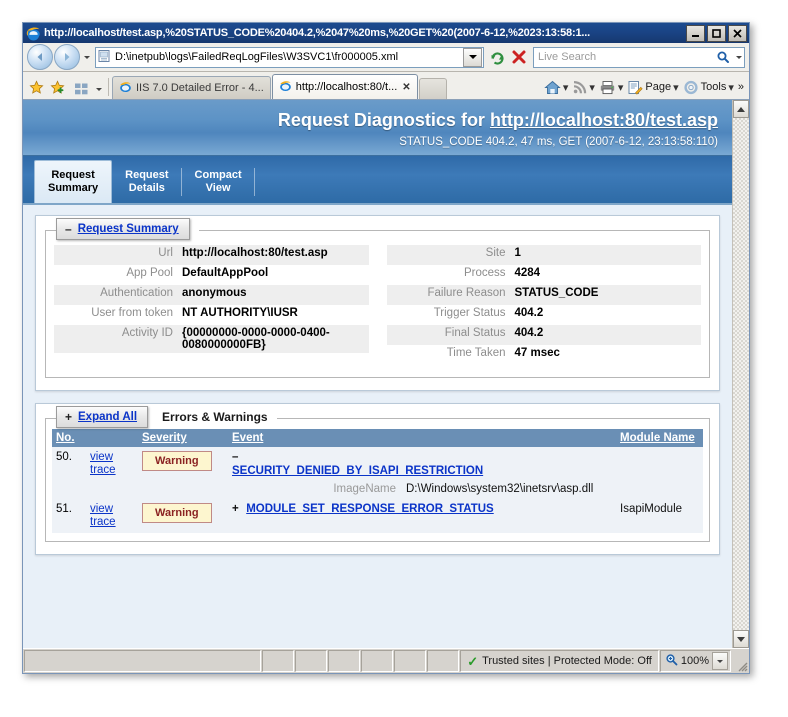 This screenshot has height=717, width=788. I want to click on collapse-request-summary-button: – Request Summary, so click(123, 229).